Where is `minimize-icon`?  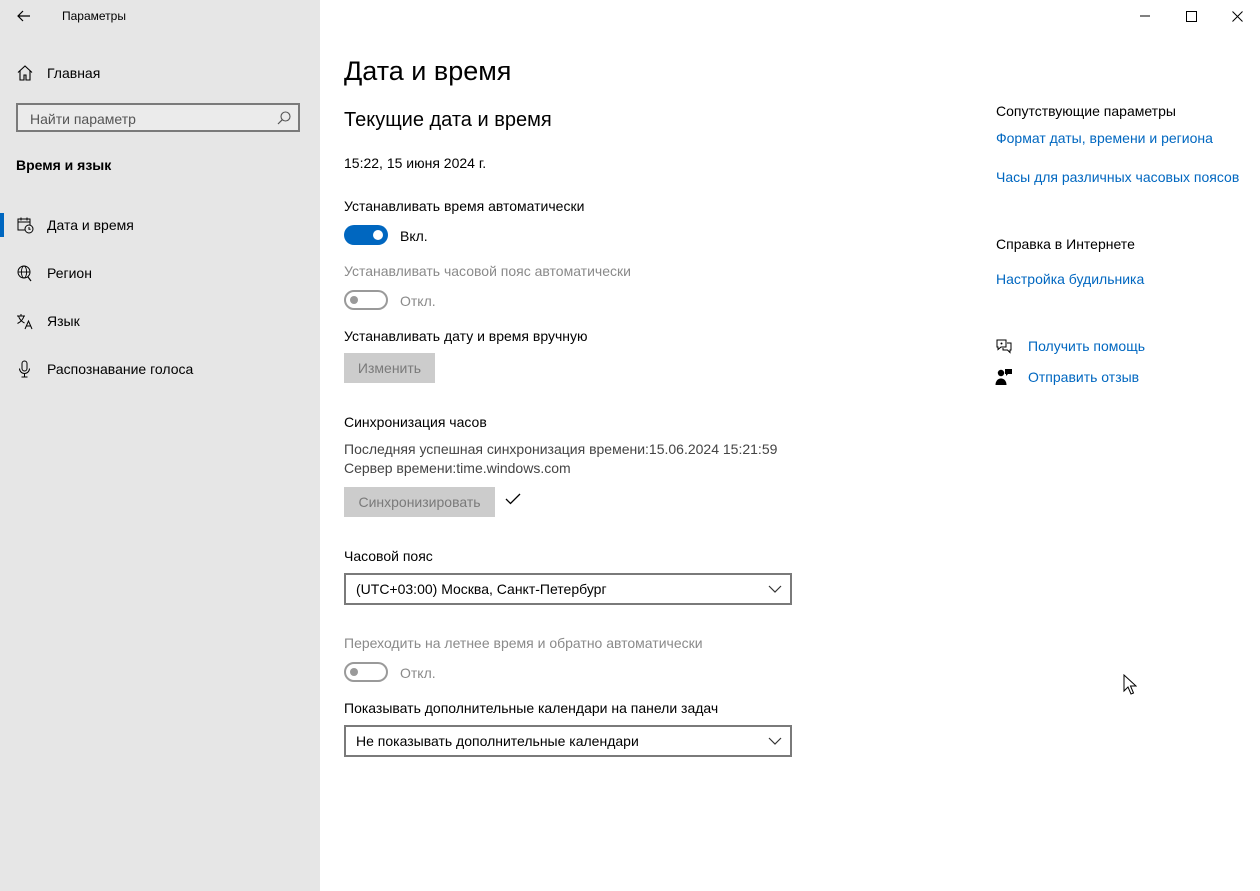
minimize-icon is located at coordinates (1145, 16).